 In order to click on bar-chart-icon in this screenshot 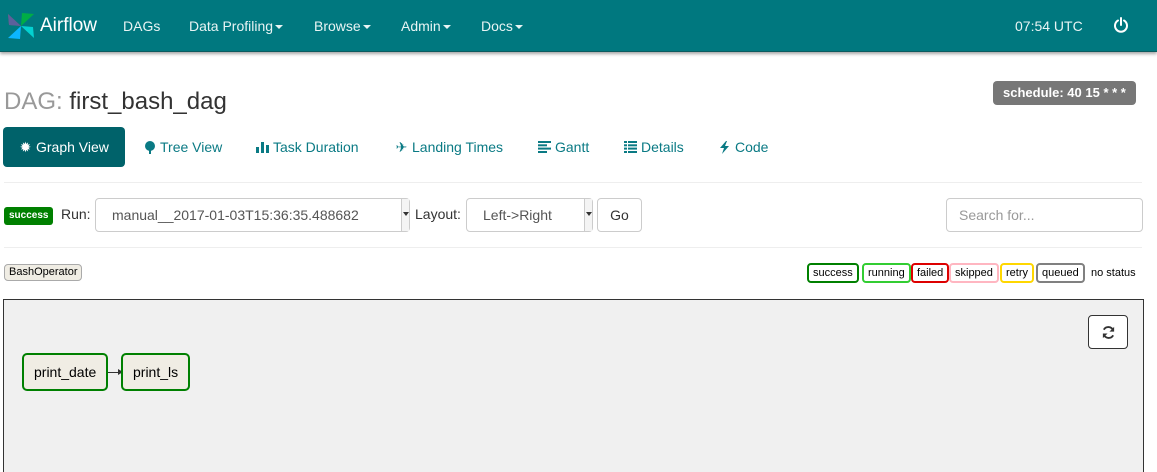, I will do `click(262, 147)`.